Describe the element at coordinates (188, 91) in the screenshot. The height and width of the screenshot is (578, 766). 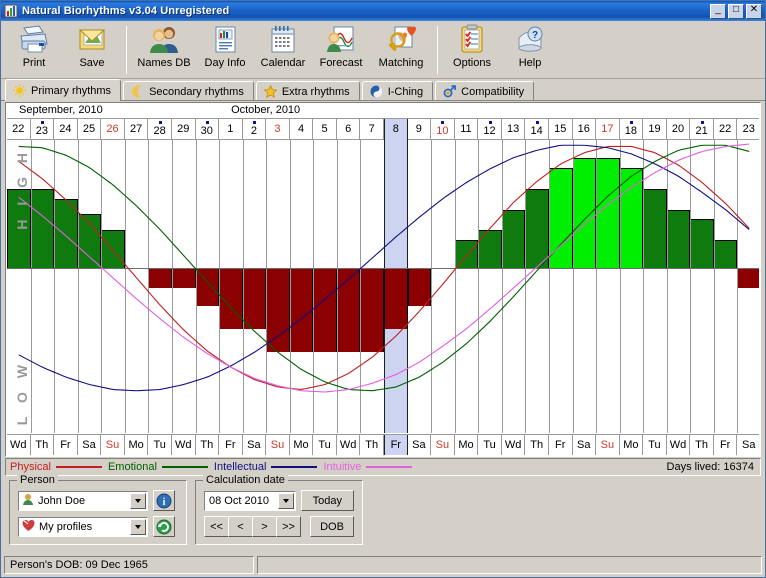
I see `tab-secondary-rhythms: Secondary rhythms` at that location.